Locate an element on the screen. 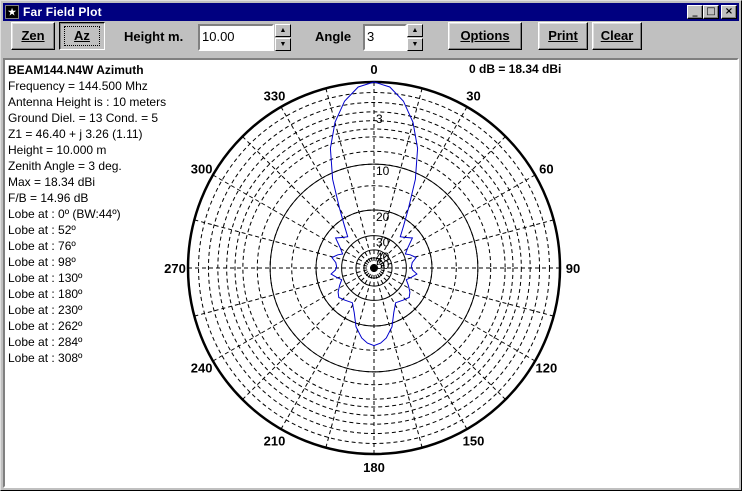 The width and height of the screenshot is (742, 491). angle-label: 60 is located at coordinates (546, 169).